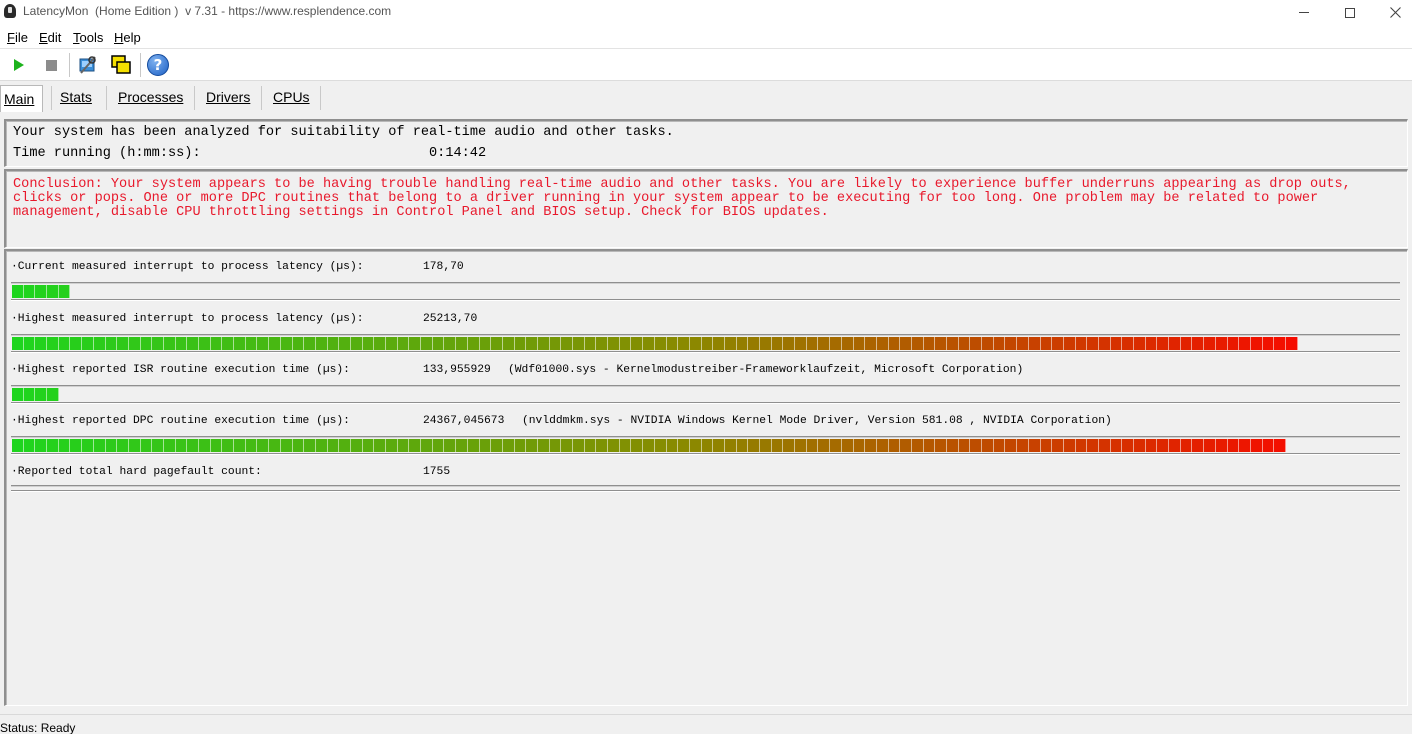  Describe the element at coordinates (464, 421) in the screenshot. I see `dpc-time-value: 24367,045673` at that location.